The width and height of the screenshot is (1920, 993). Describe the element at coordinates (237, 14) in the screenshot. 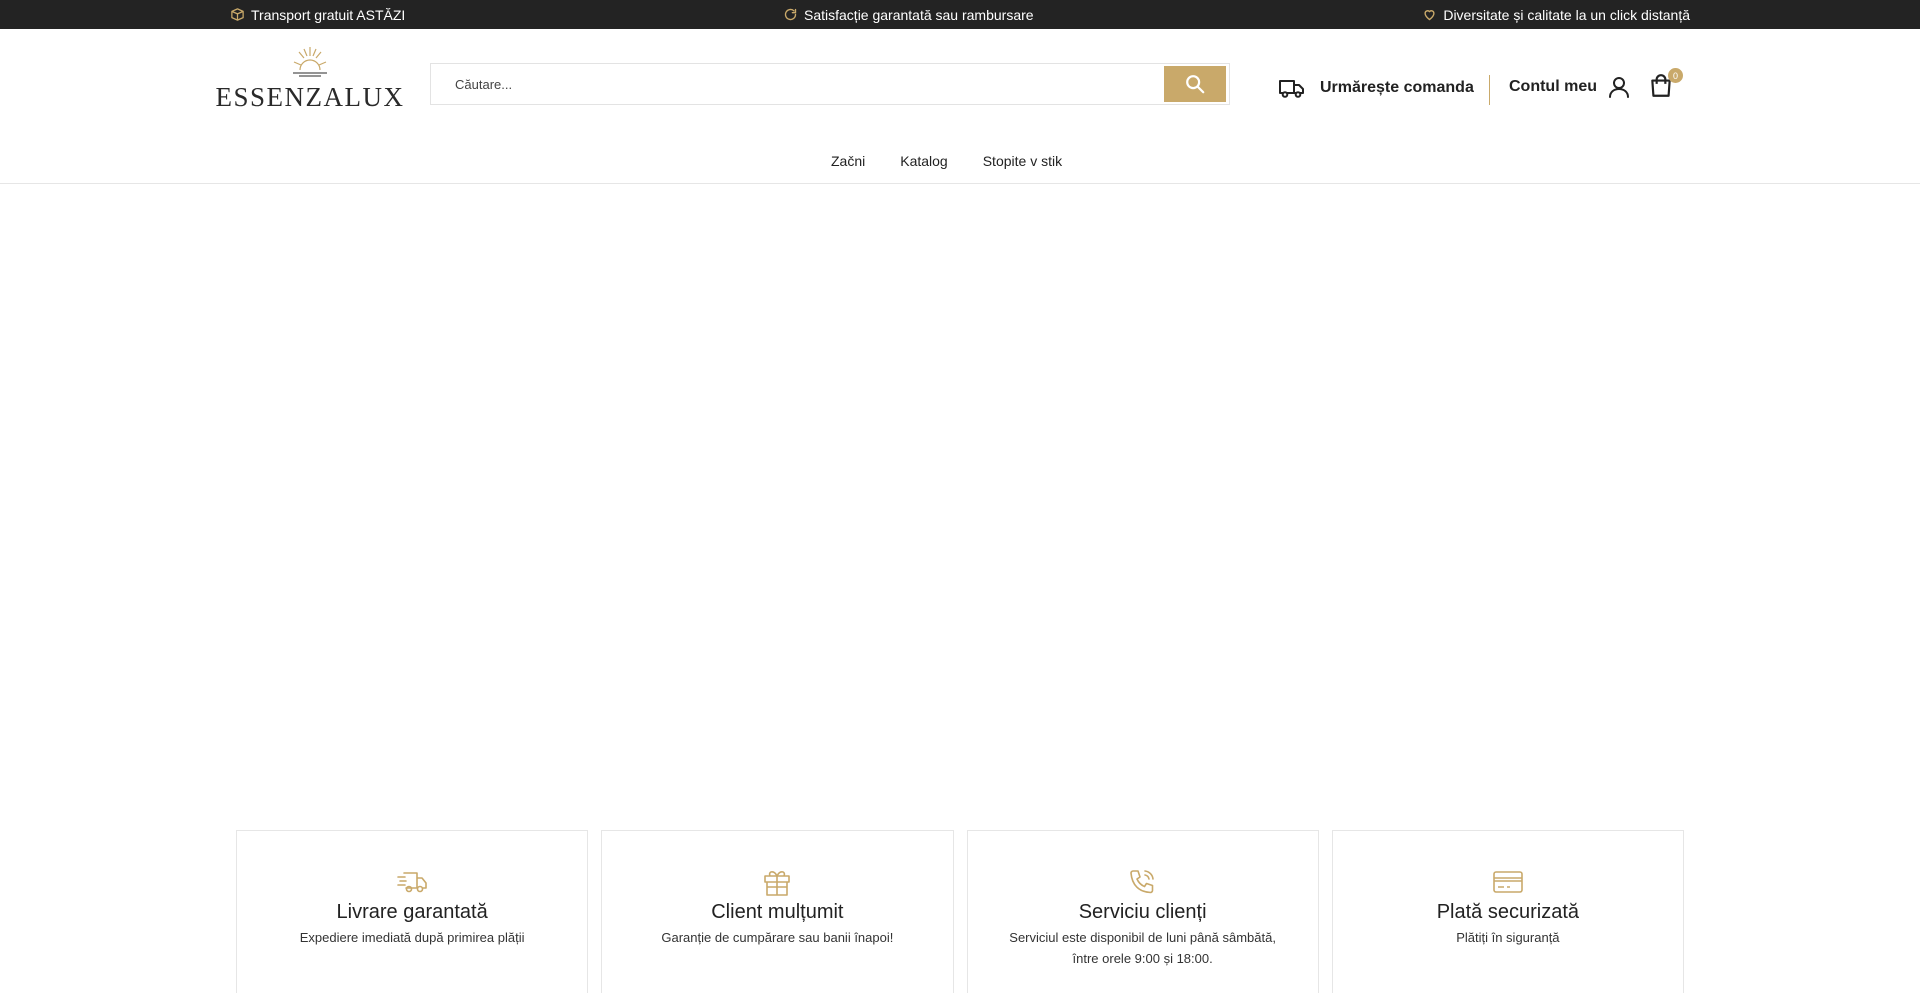

I see `box-icon` at that location.